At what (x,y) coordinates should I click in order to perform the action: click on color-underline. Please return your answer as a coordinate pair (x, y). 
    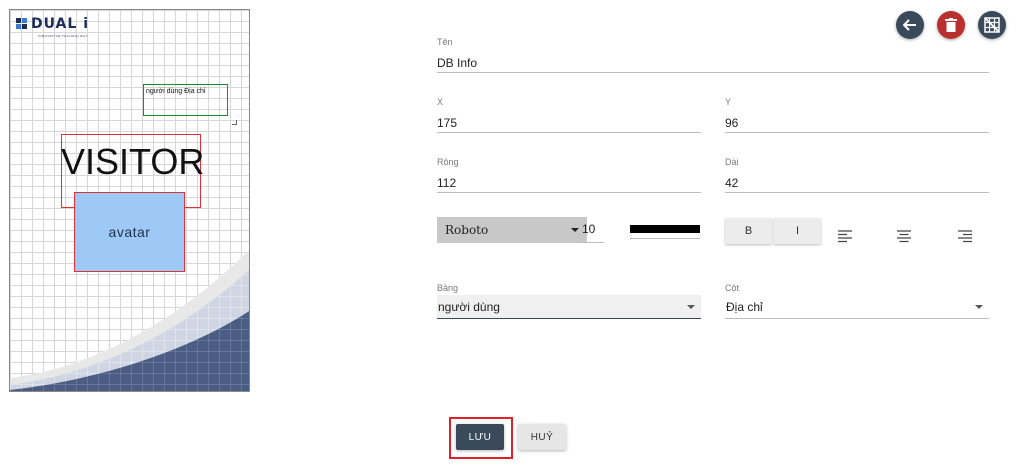
    Looking at the image, I should click on (665, 238).